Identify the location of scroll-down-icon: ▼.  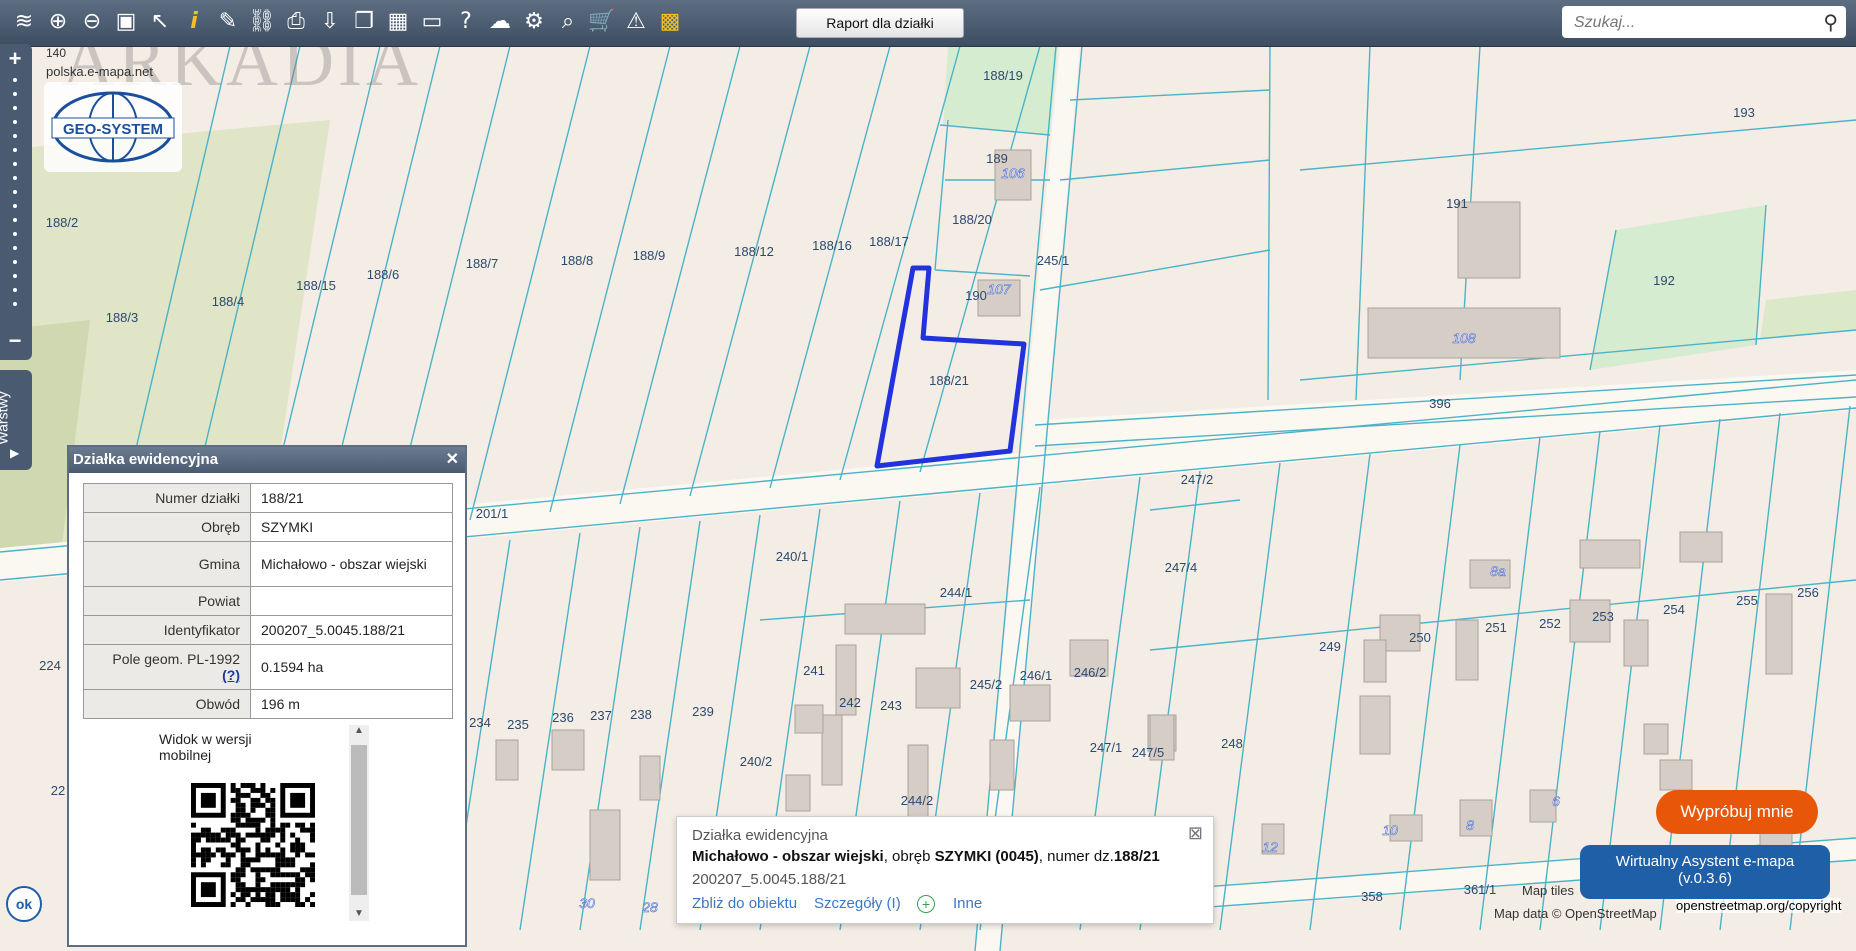
(359, 913).